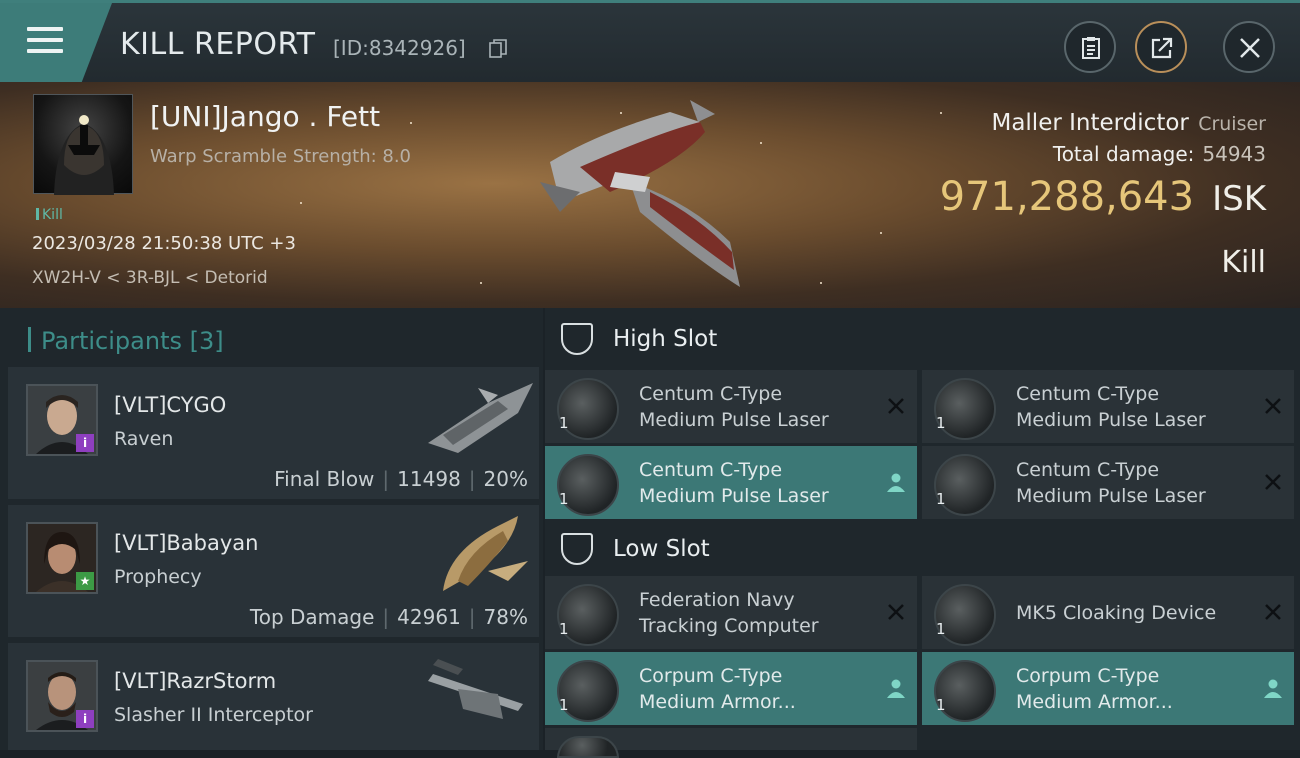  I want to click on participant-ship: Slasher II Interceptor, so click(213, 715).